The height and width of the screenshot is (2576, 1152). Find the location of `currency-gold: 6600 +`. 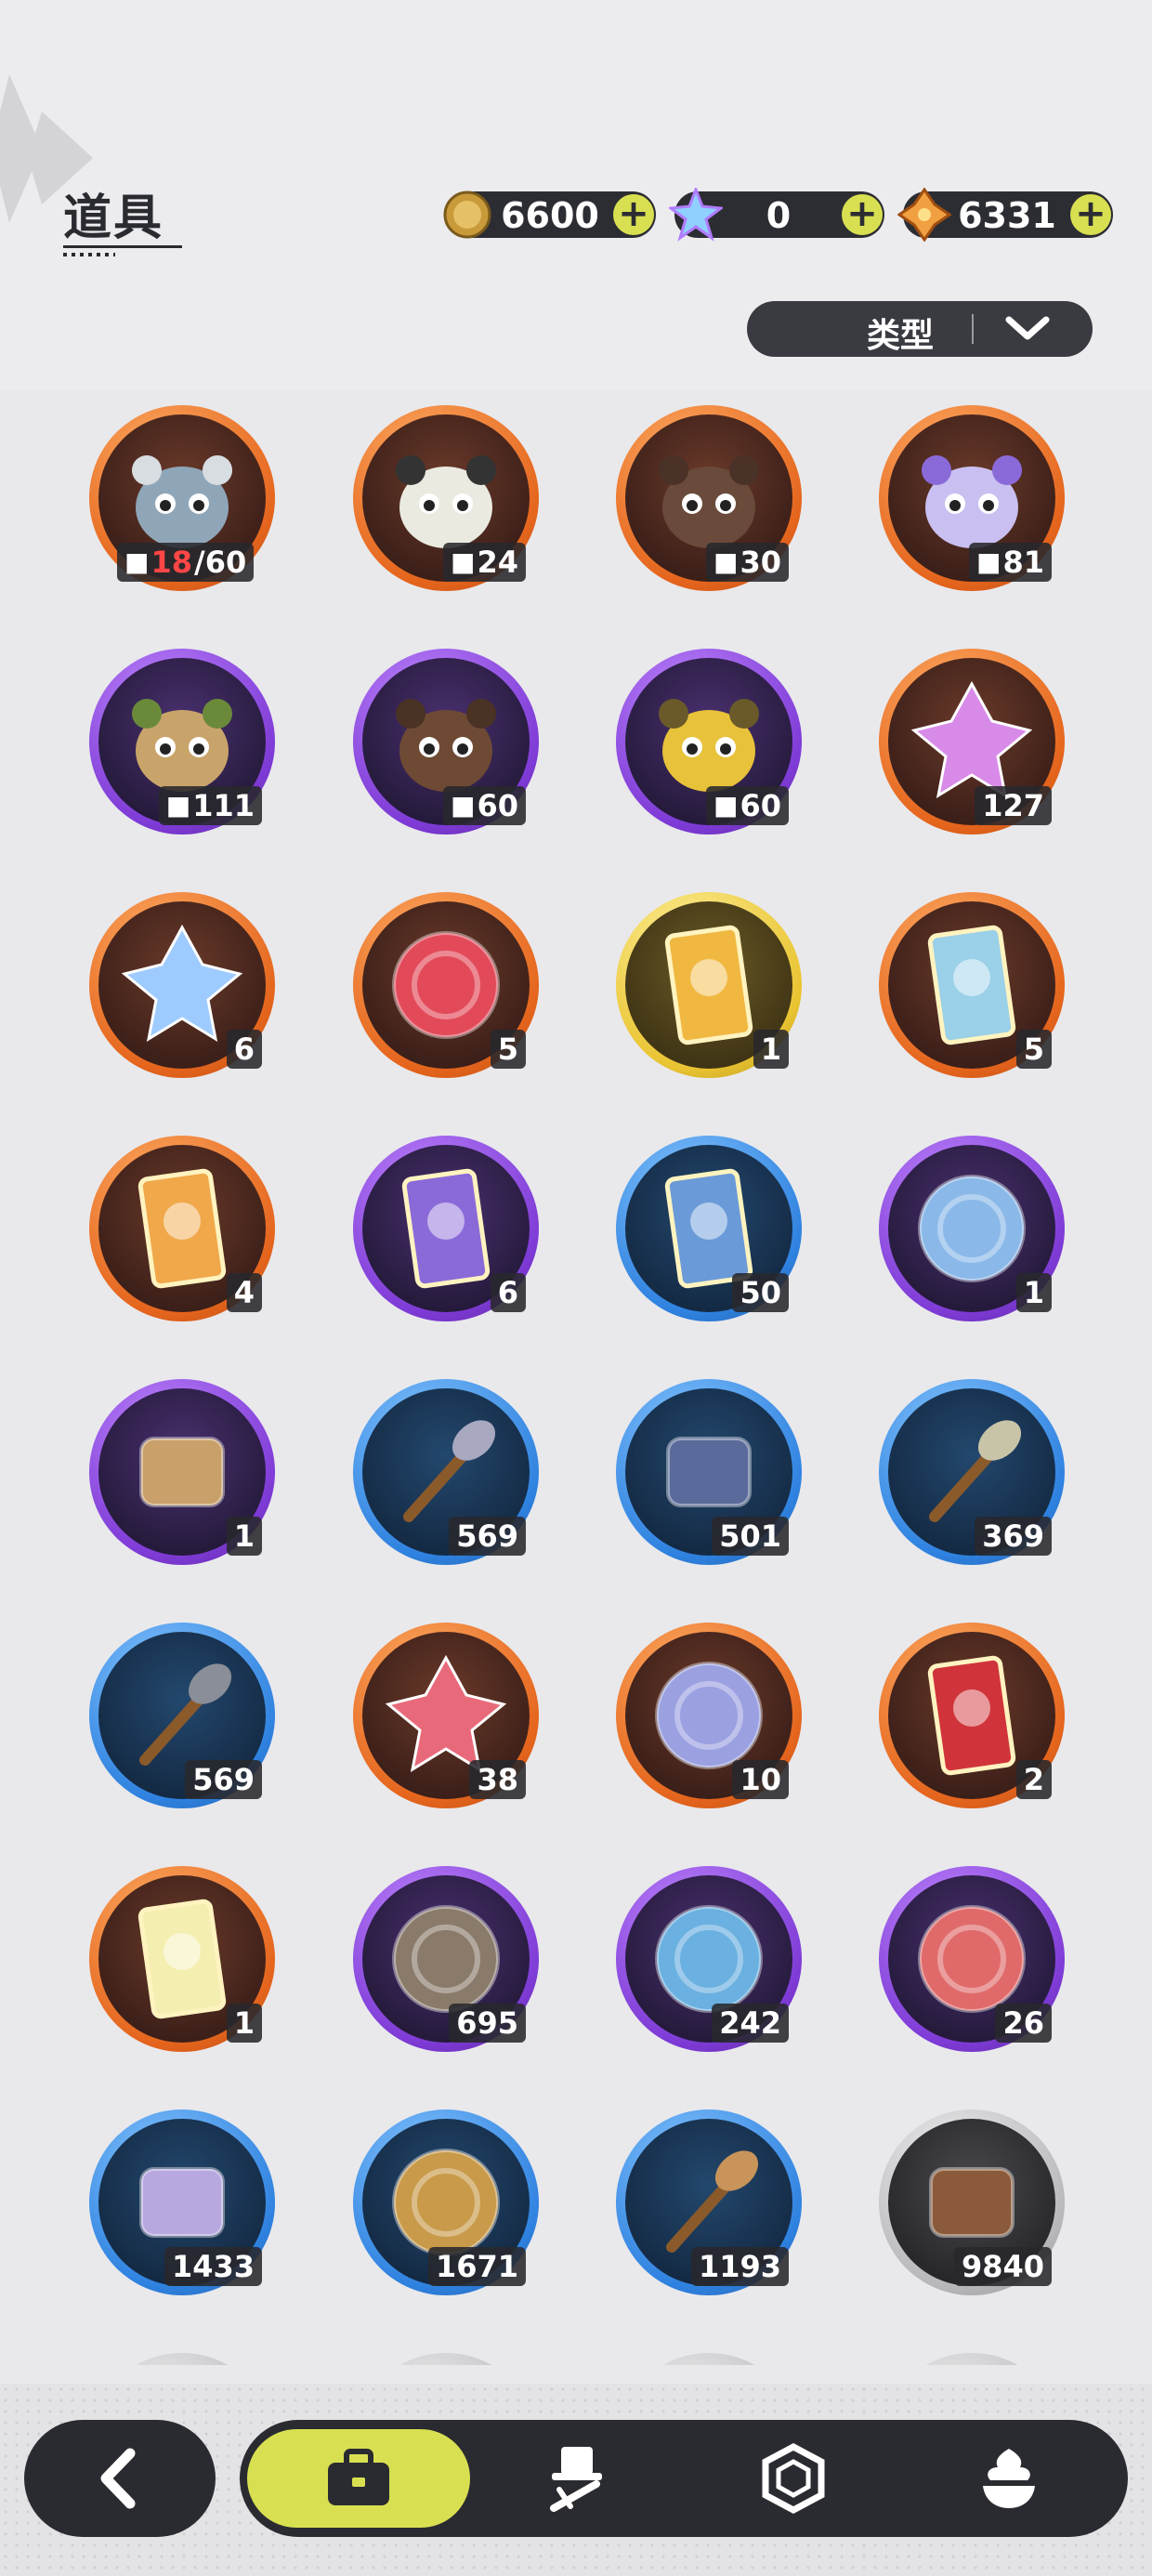

currency-gold: 6600 + is located at coordinates (549, 215).